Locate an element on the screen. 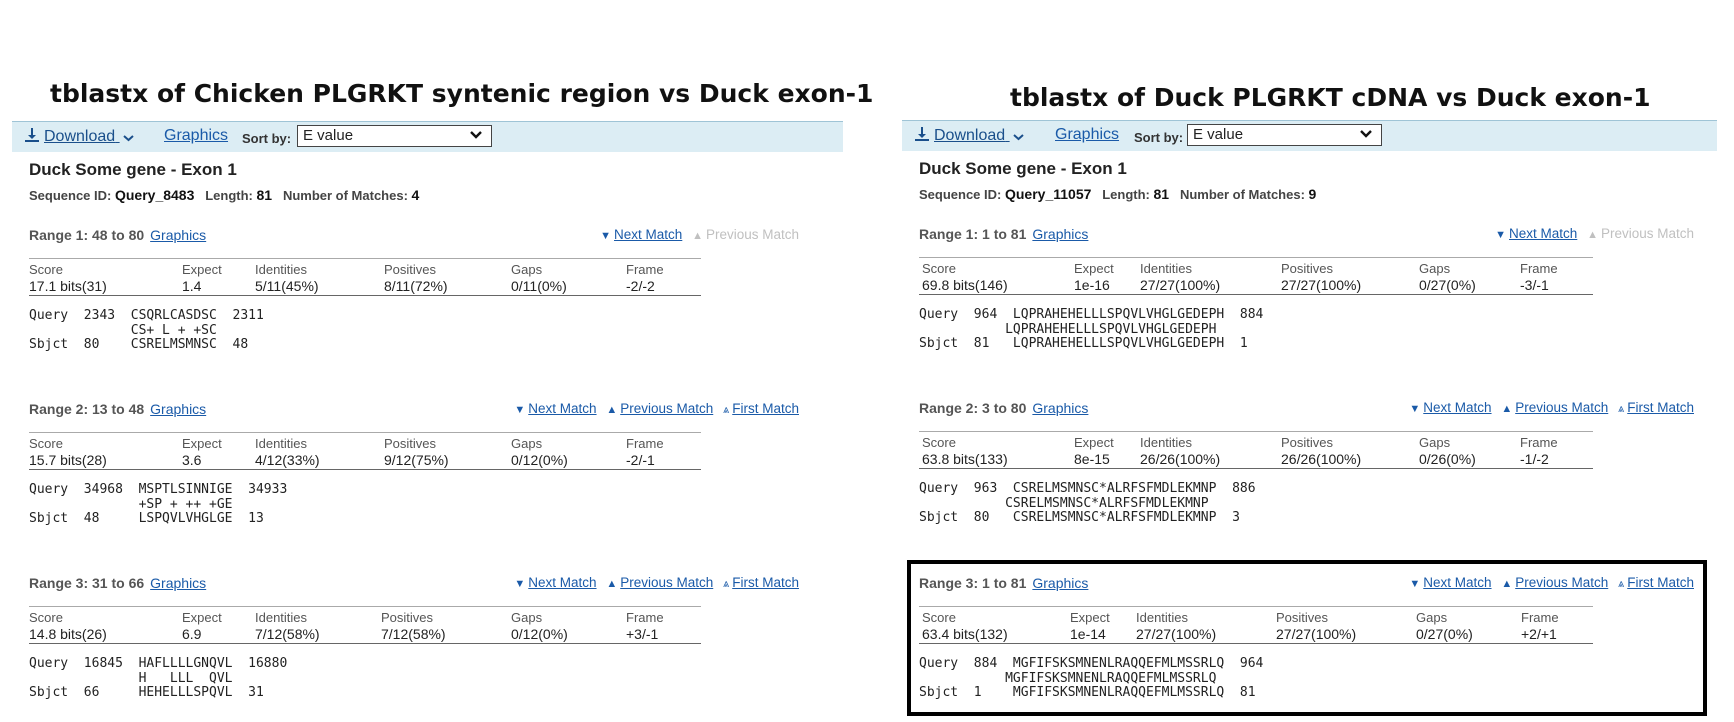  sequence-id: Query_11057 is located at coordinates (1048, 194).